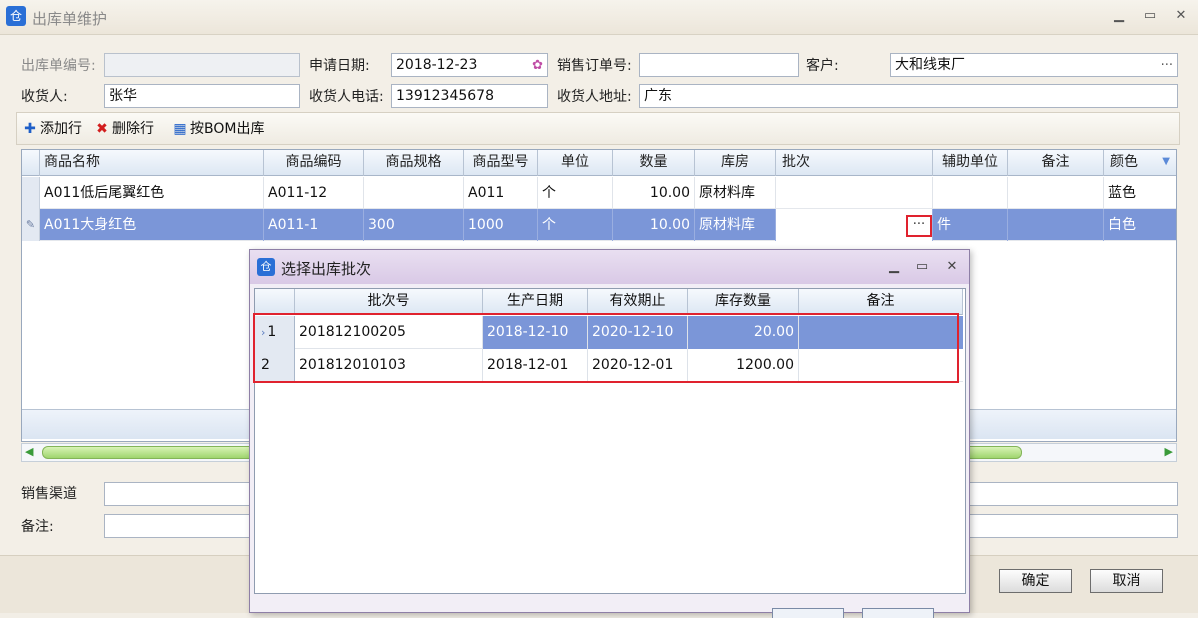 This screenshot has width=1198, height=618. What do you see at coordinates (952, 266) in the screenshot?
I see `dialog-close-icon: ✕` at bounding box center [952, 266].